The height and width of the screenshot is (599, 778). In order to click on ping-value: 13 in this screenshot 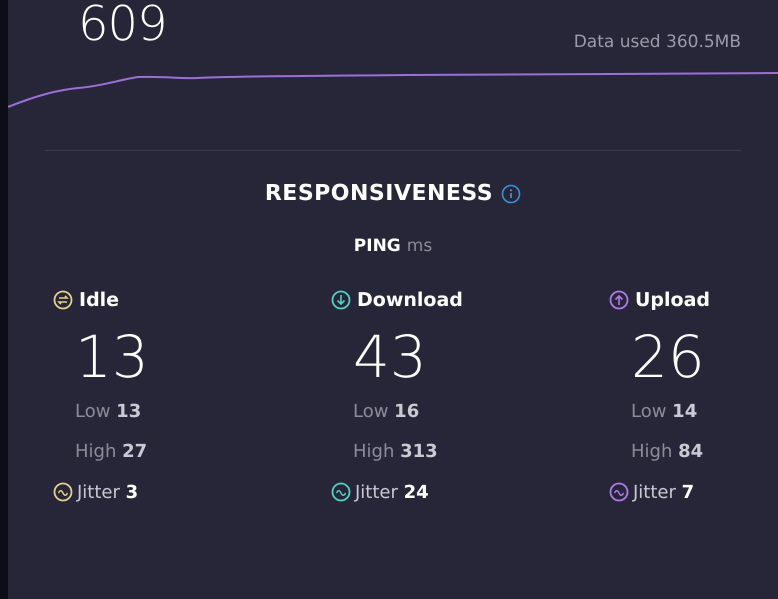, I will do `click(112, 360)`.